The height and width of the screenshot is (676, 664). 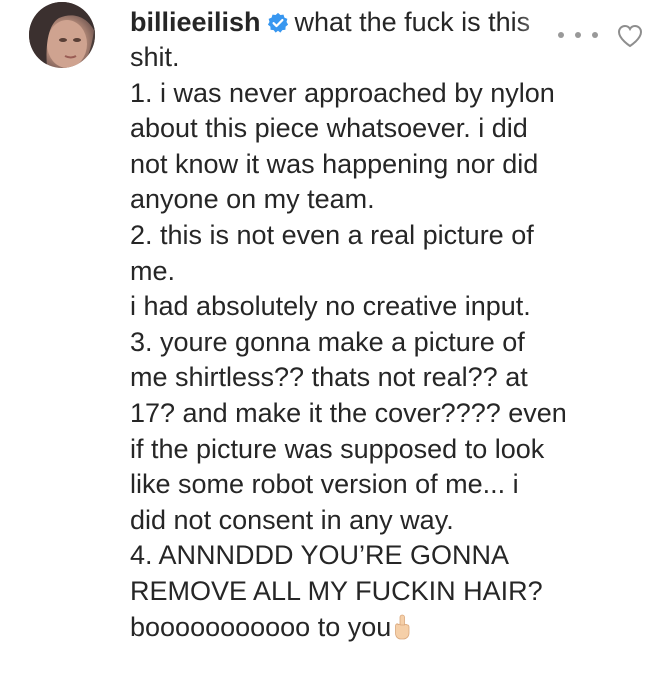 I want to click on middle-finger-emoji, so click(x=402, y=626).